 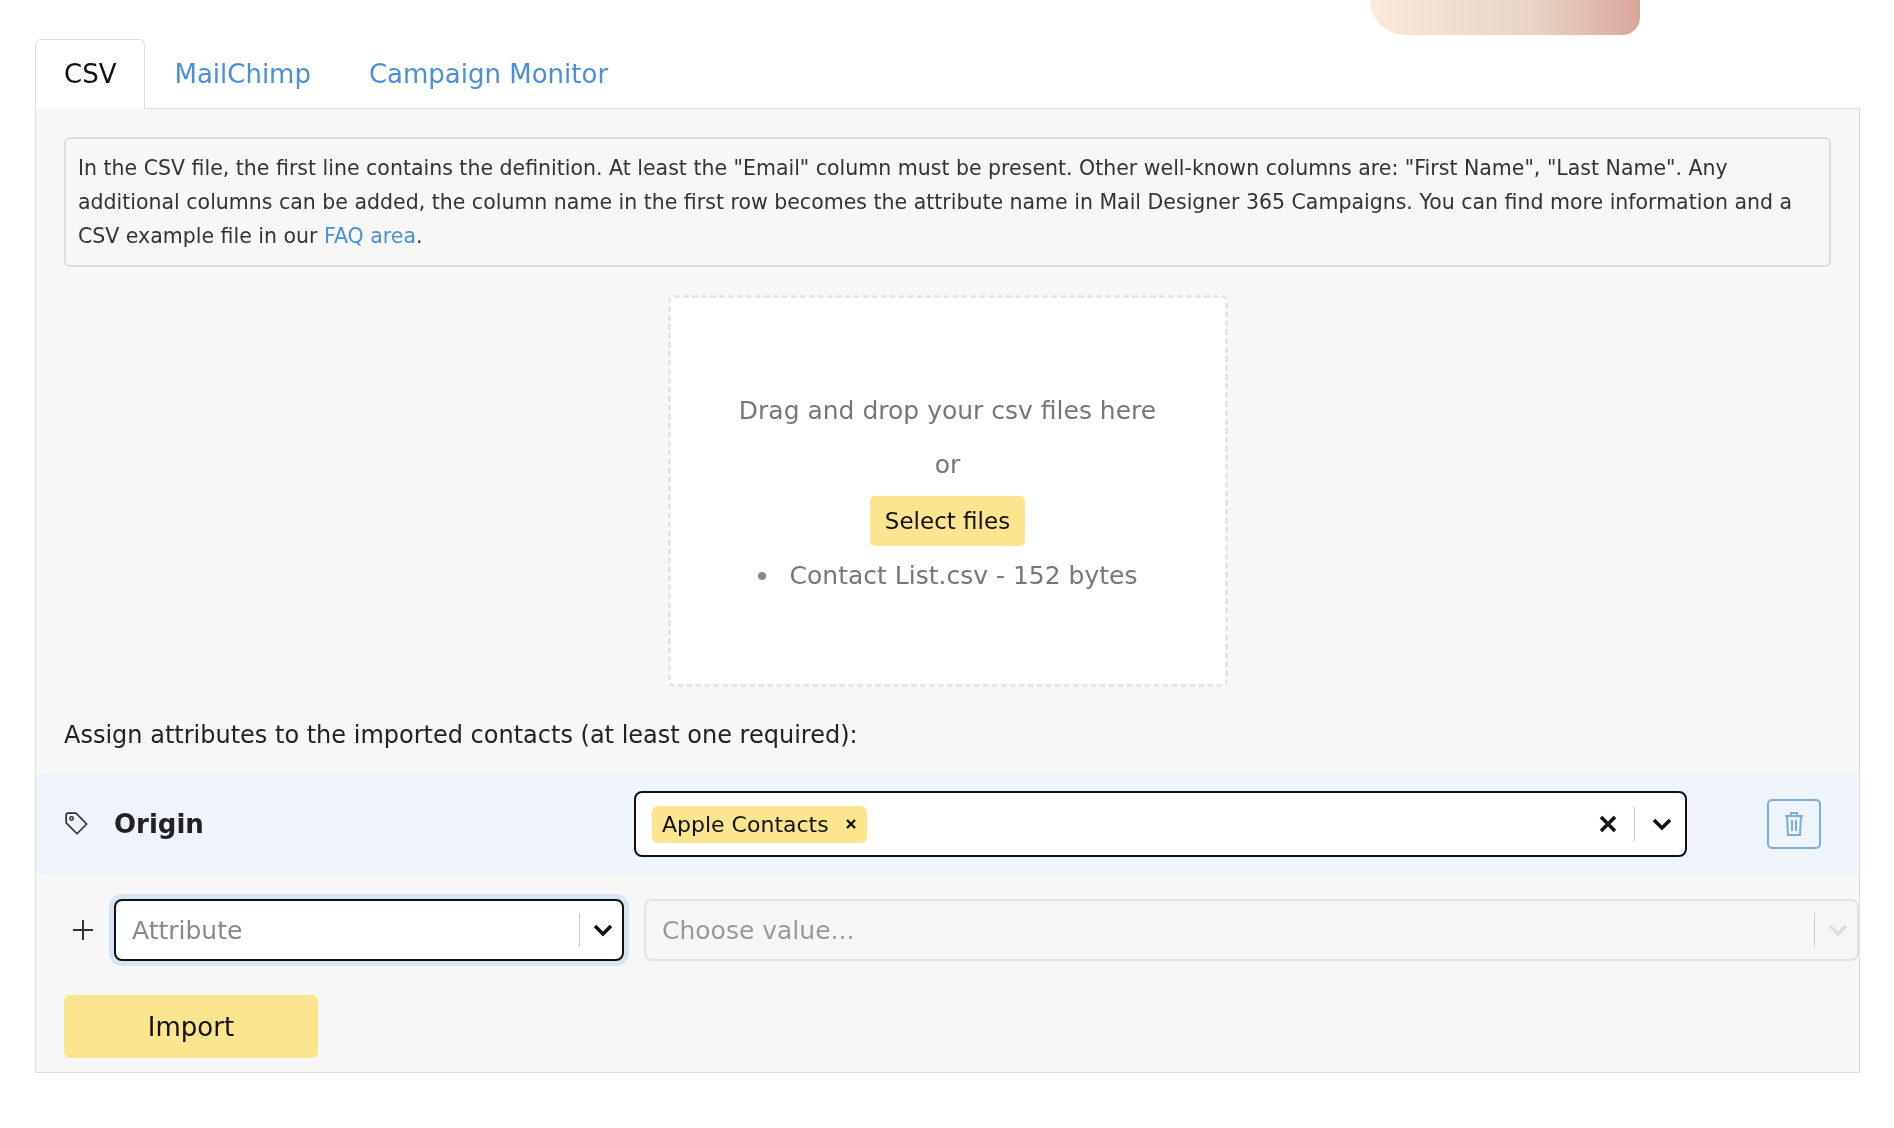 What do you see at coordinates (947, 491) in the screenshot?
I see `drop-zone: Drag and drop your csv files here or Select files Contact List.csv - 152 bytes` at bounding box center [947, 491].